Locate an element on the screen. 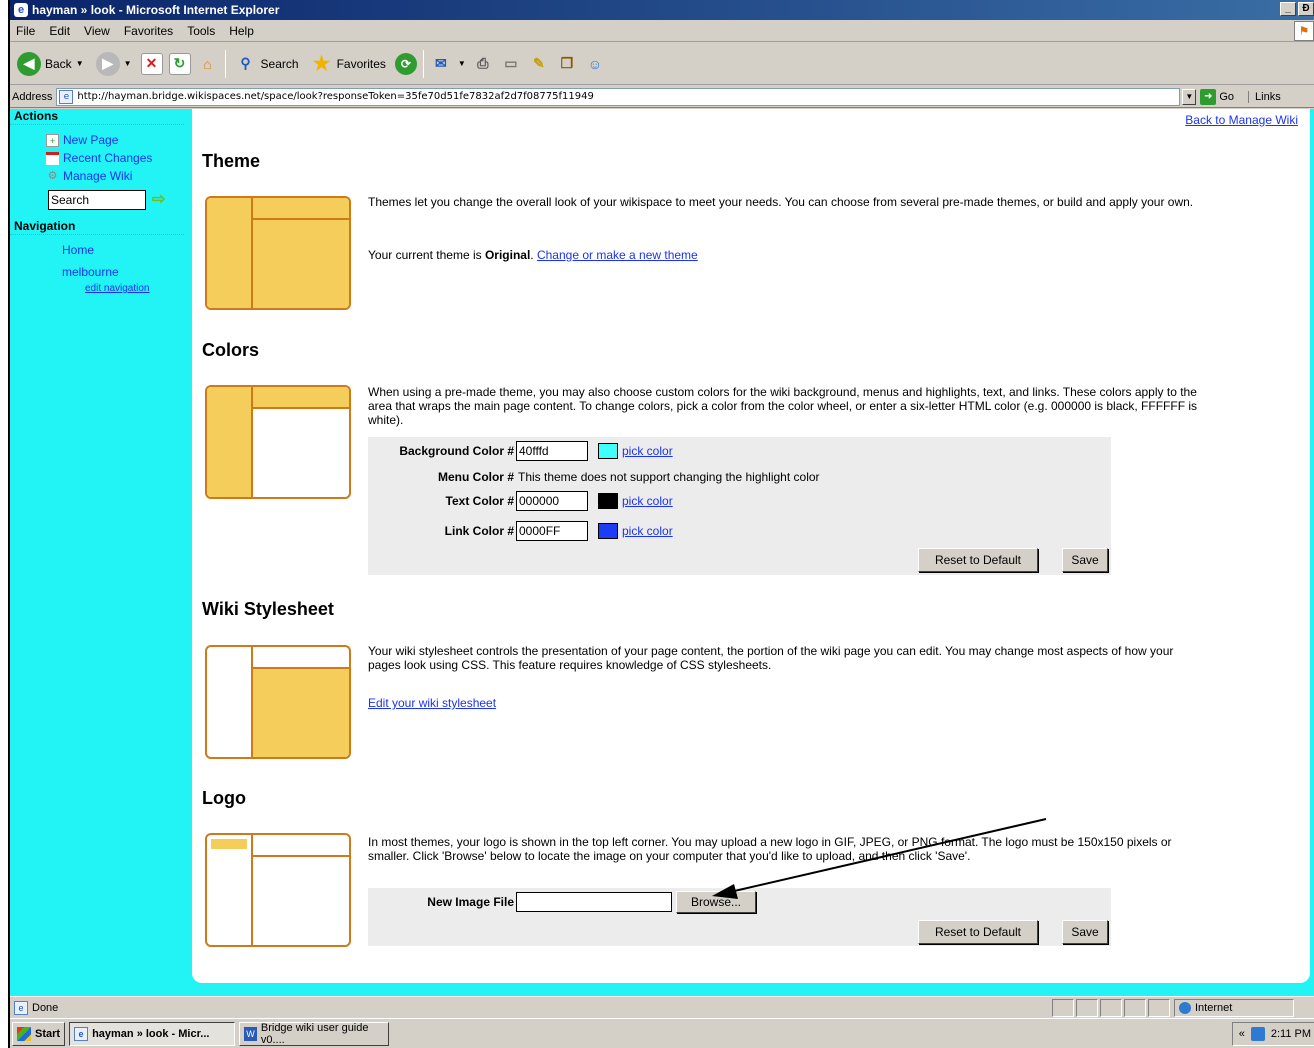  link-color-label: Link Color # is located at coordinates (479, 531).